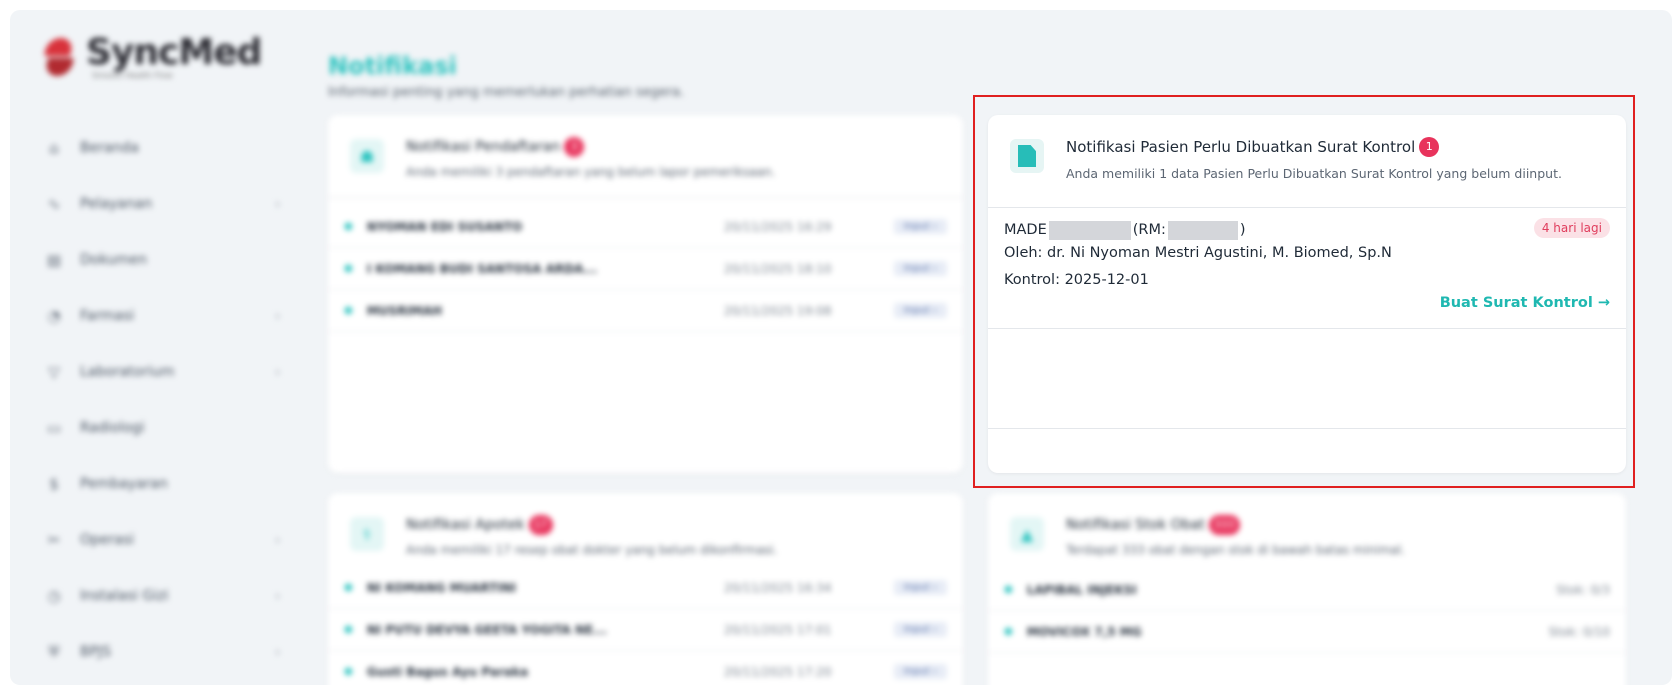 The width and height of the screenshot is (1680, 692). I want to click on row-stock: Stok: 0/3, so click(1583, 589).